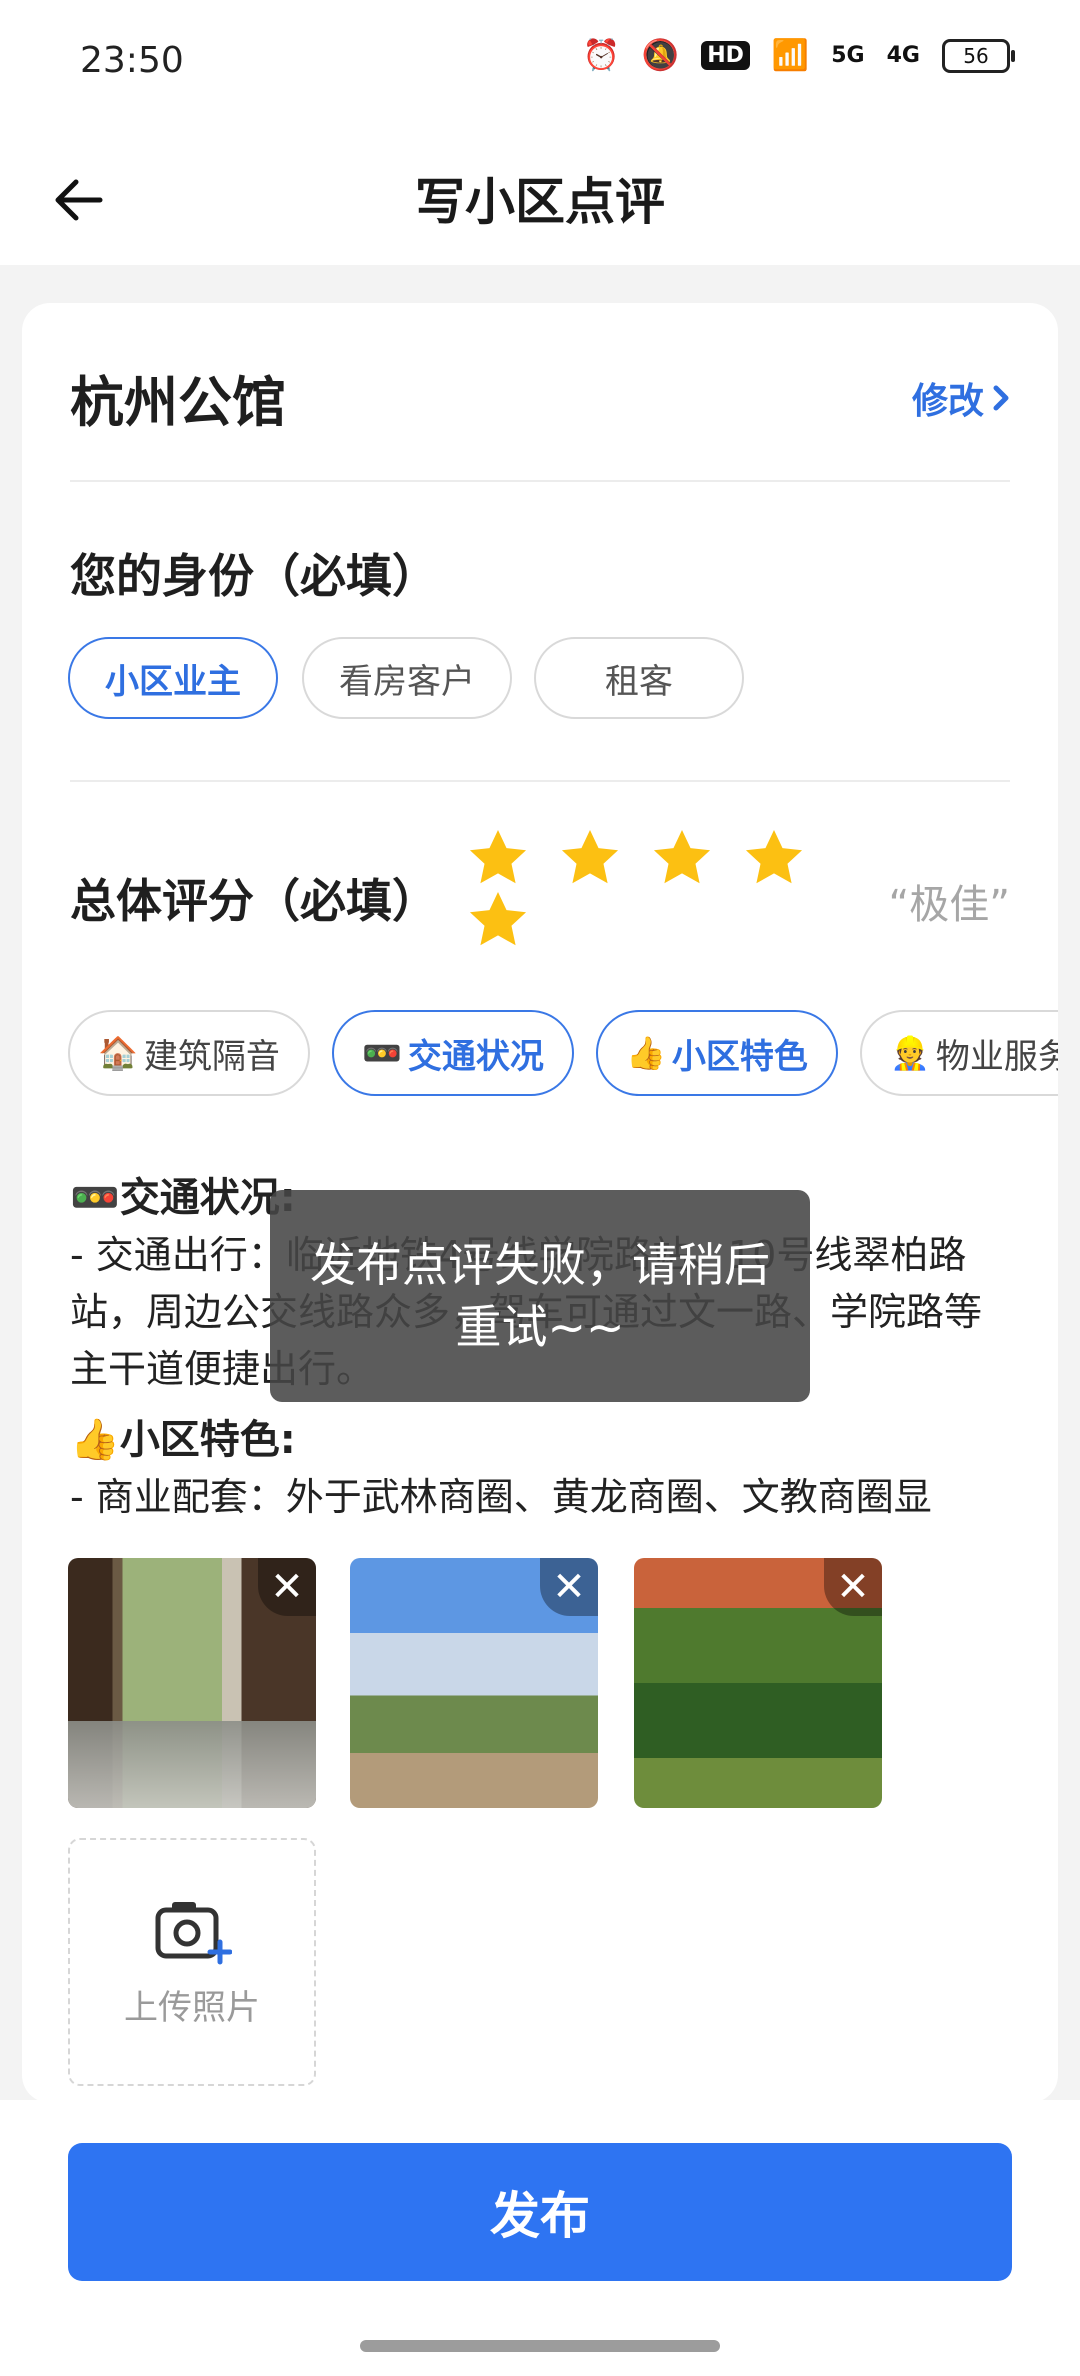  I want to click on nav-bar: 写小区点评, so click(540, 197).